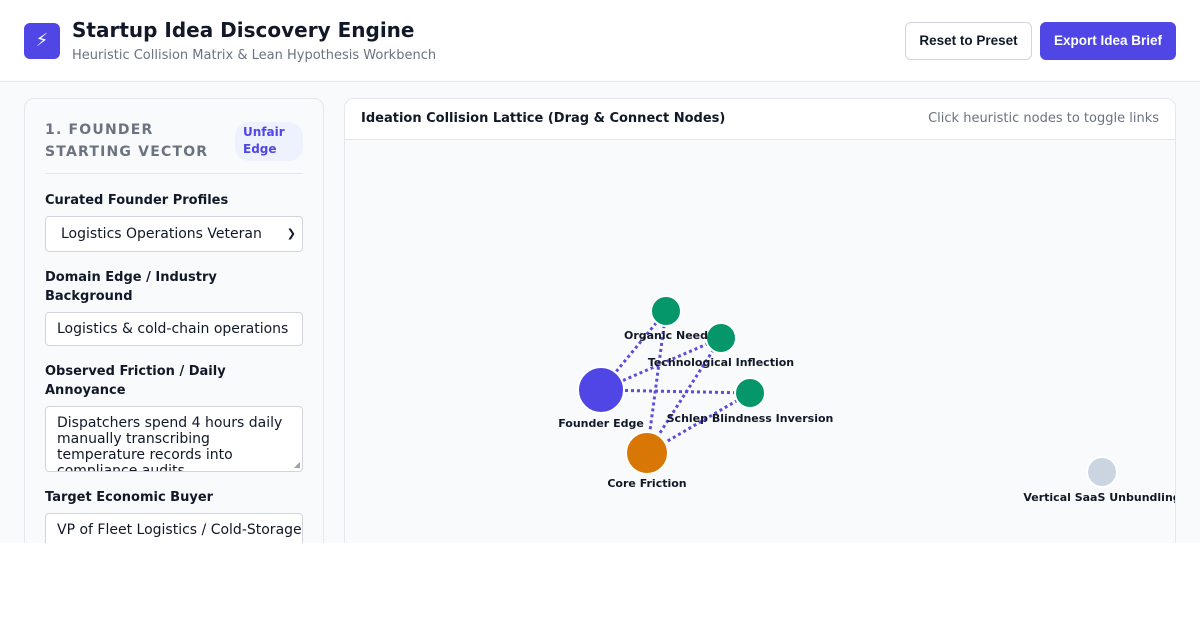 Image resolution: width=1200 pixels, height=630 pixels. I want to click on node-label-friction: Core Friction, so click(646, 483).